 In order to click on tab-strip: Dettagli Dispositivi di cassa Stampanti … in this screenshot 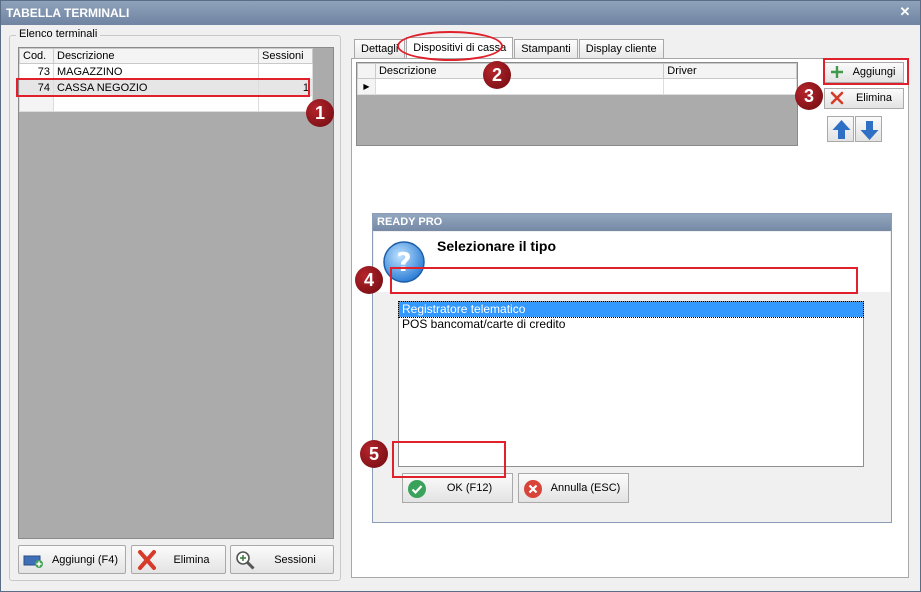, I will do `click(509, 47)`.